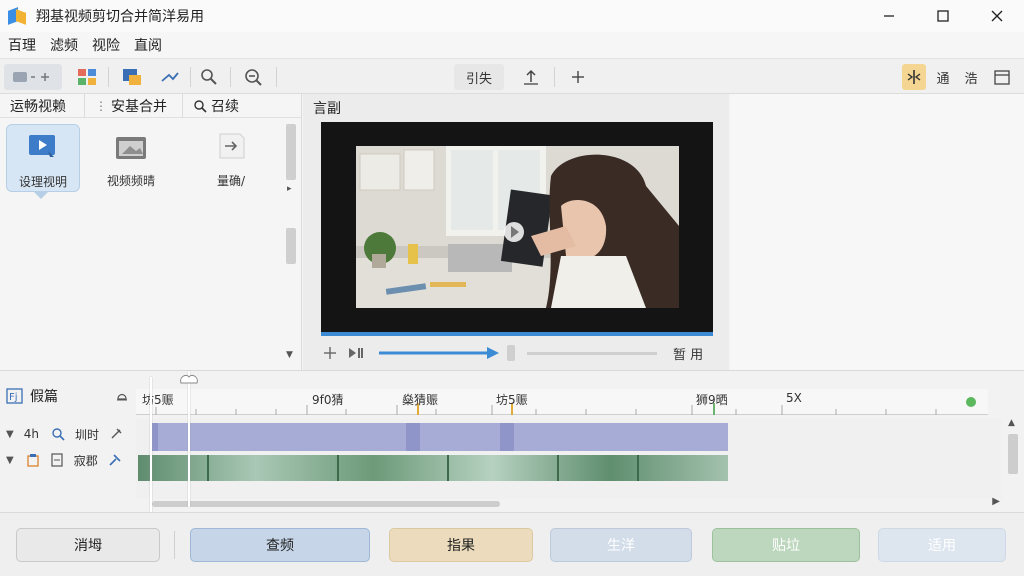  What do you see at coordinates (58, 434) in the screenshot?
I see `track-search-icon` at bounding box center [58, 434].